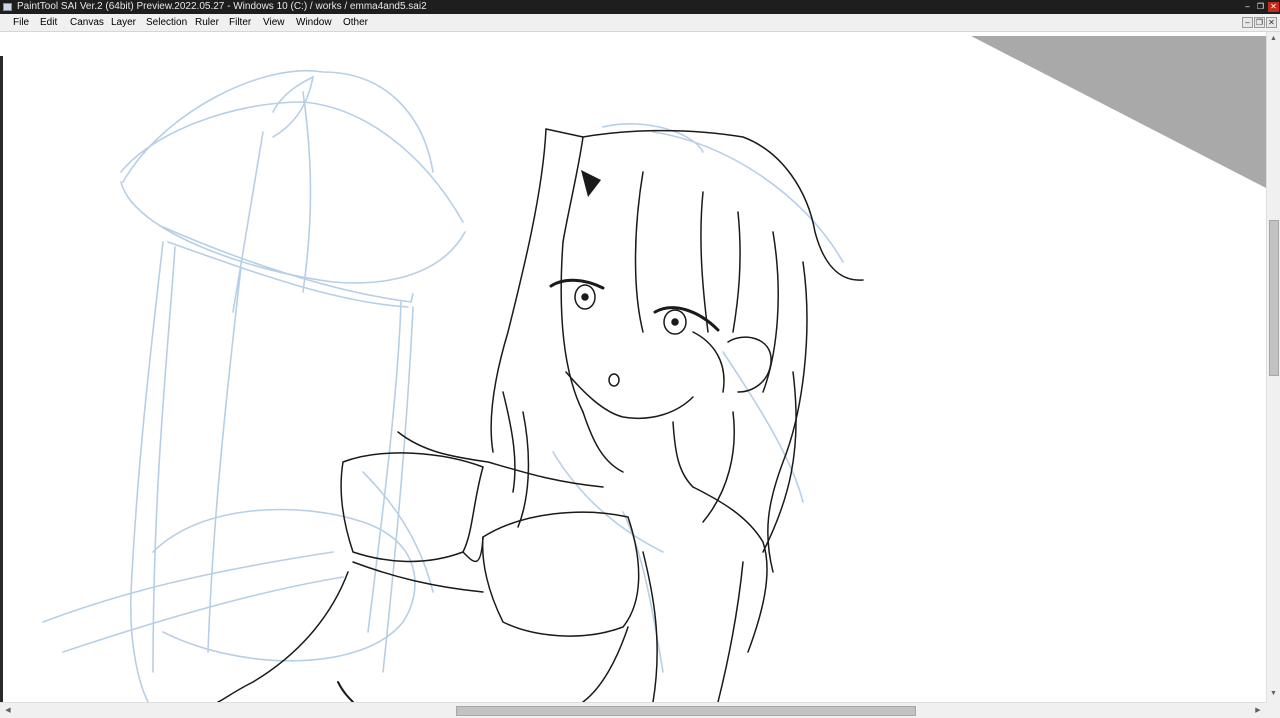 This screenshot has height=718, width=1280. Describe the element at coordinates (8, 710) in the screenshot. I see `scroll-left-icon: ◀` at that location.